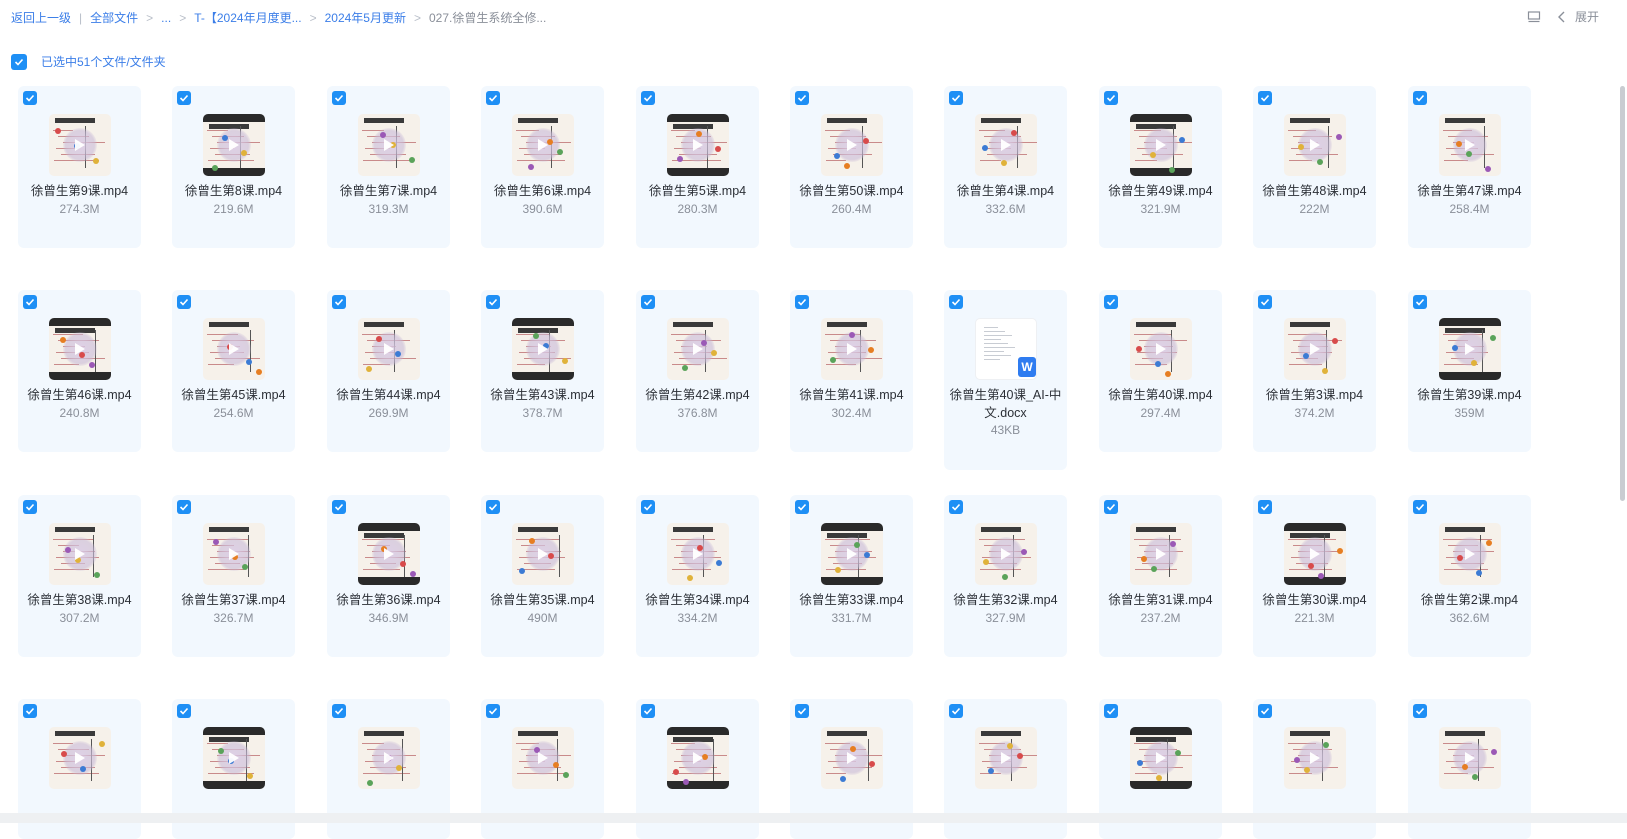 The image size is (1627, 839). I want to click on breadcrumb-level2: 2024年5月更新, so click(365, 17).